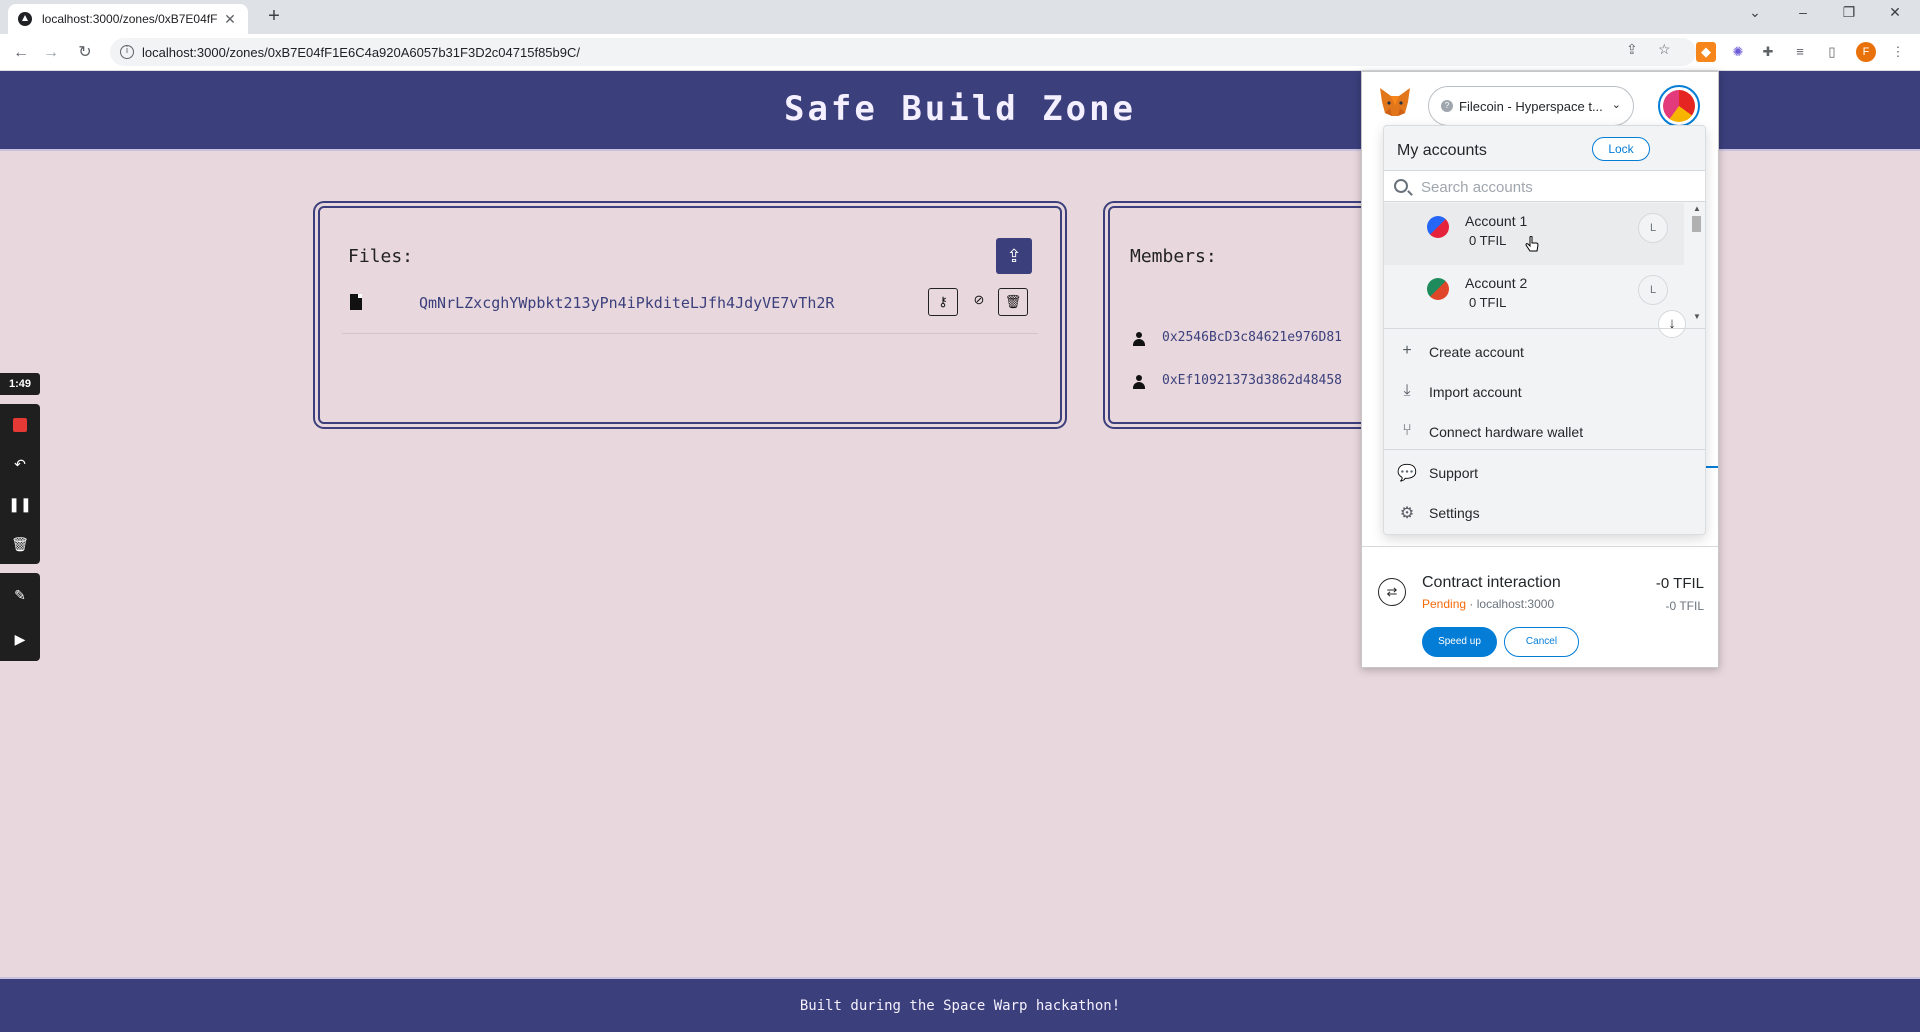 The image size is (1920, 1032). I want to click on account-name: Account 2, so click(1496, 283).